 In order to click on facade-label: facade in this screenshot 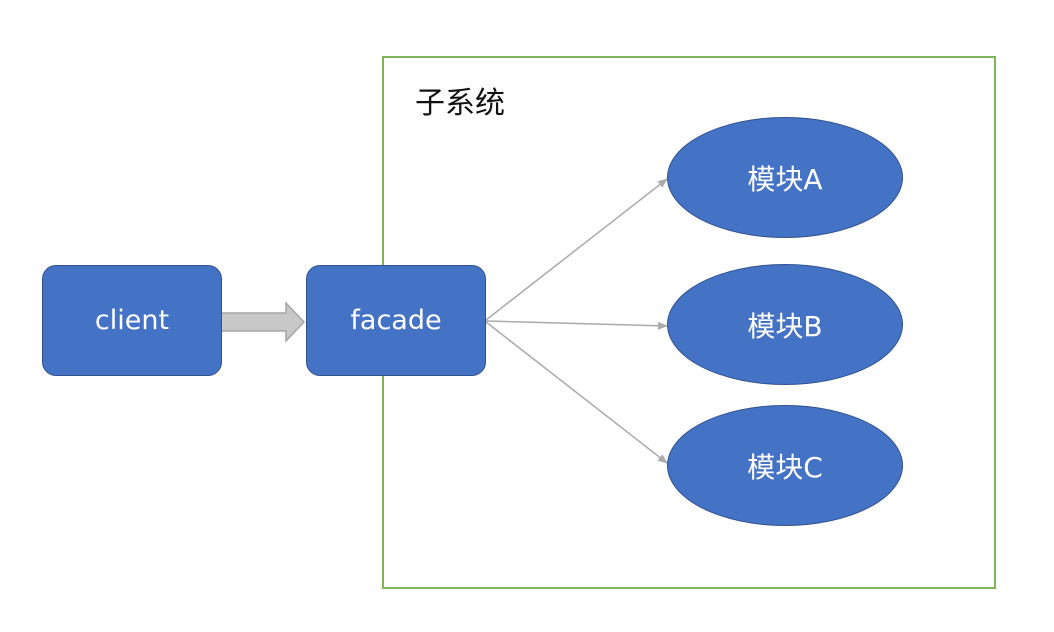, I will do `click(396, 320)`.